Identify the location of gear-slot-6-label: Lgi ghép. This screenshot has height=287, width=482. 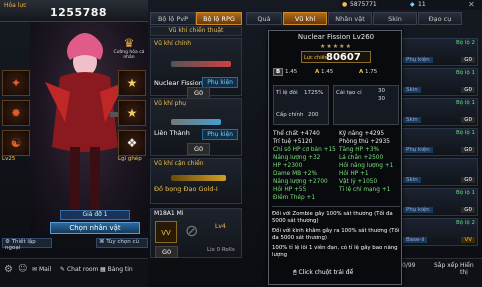
(130, 159).